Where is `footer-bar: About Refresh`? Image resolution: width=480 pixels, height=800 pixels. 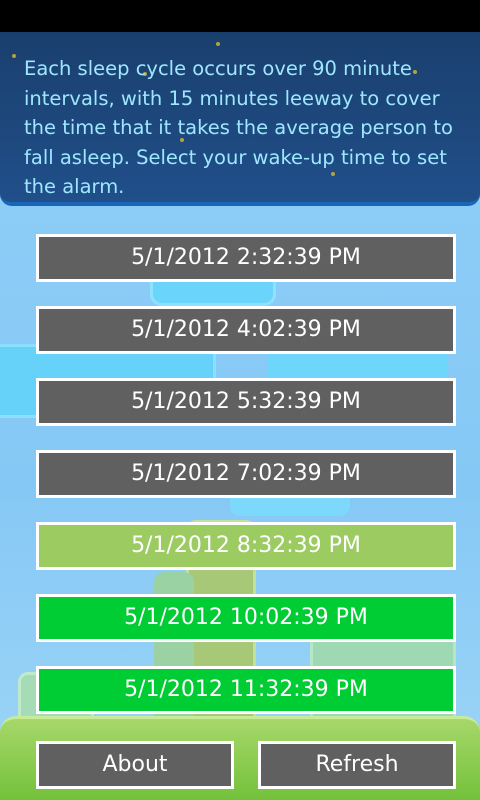 footer-bar: About Refresh is located at coordinates (240, 758).